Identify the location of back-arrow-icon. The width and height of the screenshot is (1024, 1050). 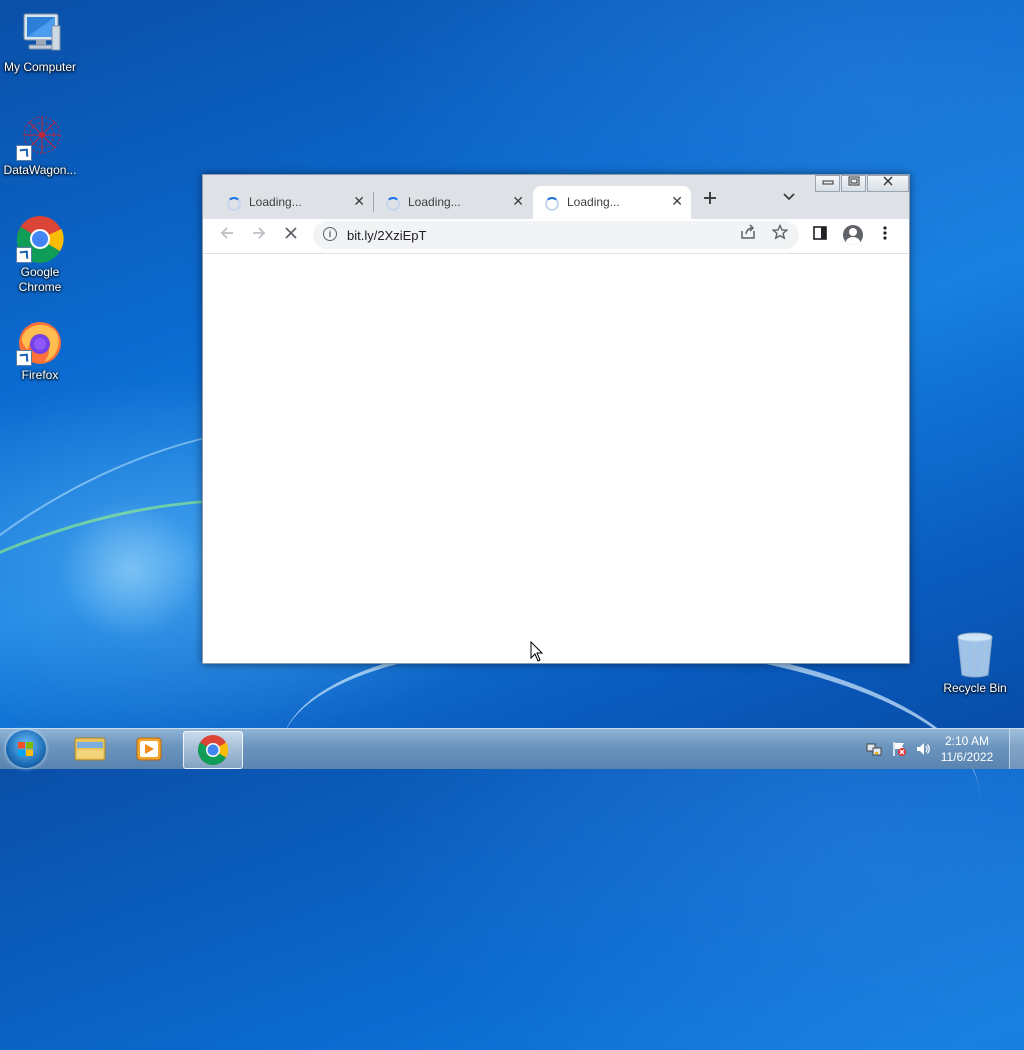
(226, 233).